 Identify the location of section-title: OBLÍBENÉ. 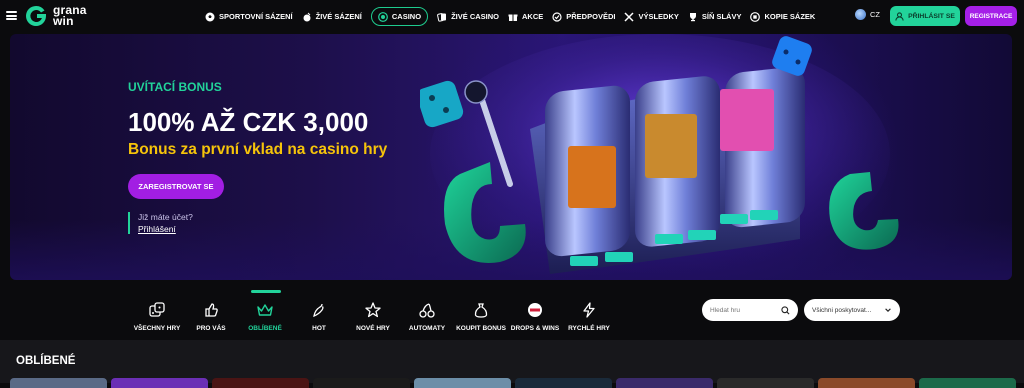
(46, 361).